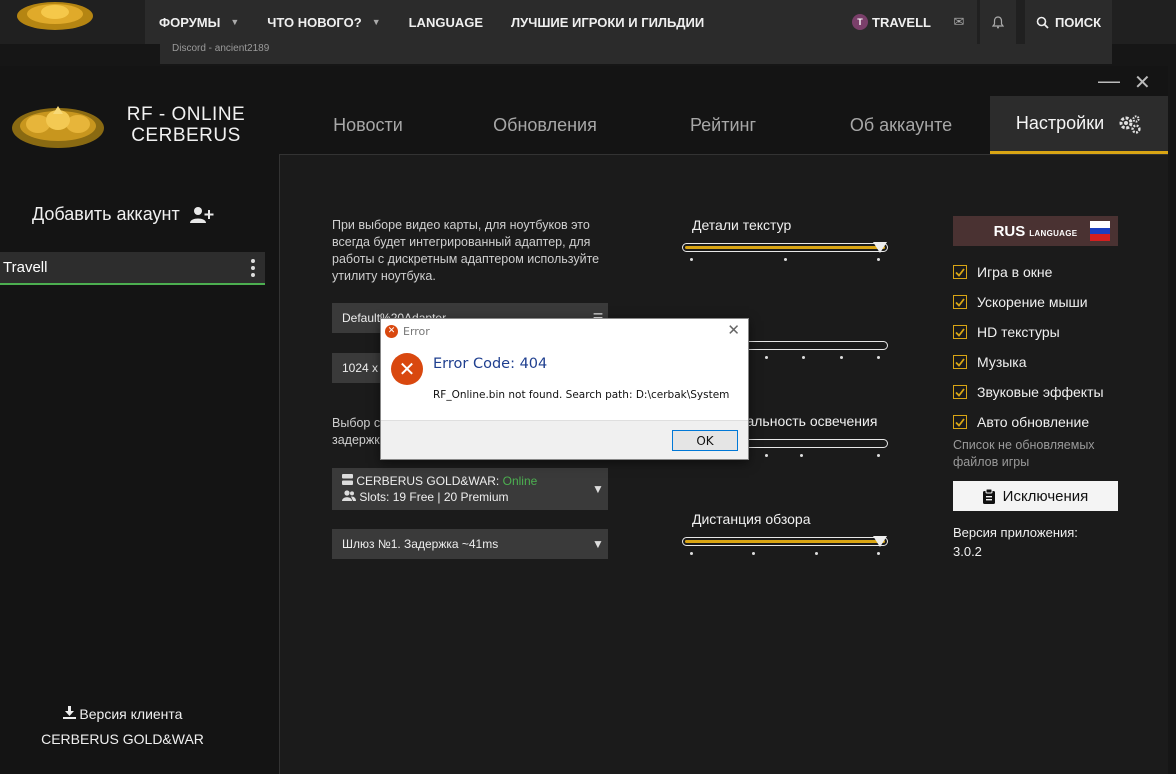 This screenshot has width=1176, height=774. I want to click on tab-settings-label: Настройки, so click(1060, 123).